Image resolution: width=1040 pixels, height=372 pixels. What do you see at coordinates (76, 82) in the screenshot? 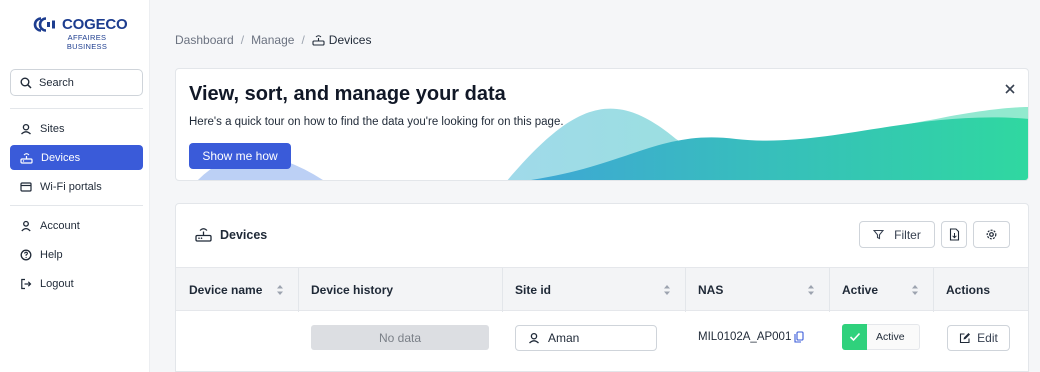
I see `search-button: Search` at bounding box center [76, 82].